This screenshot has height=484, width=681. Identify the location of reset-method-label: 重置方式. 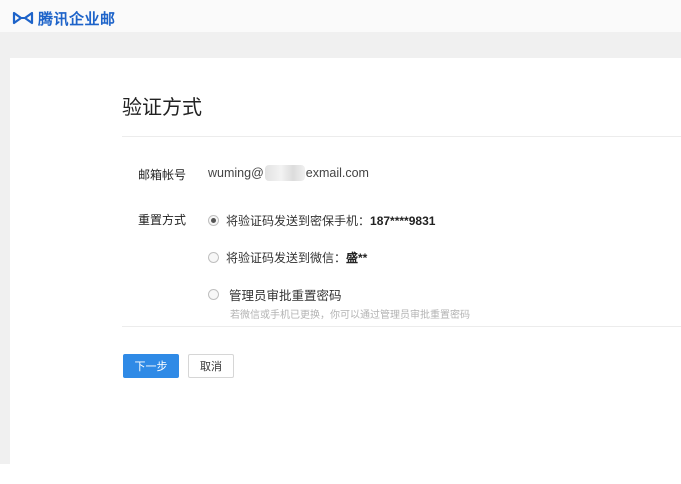
(162, 220).